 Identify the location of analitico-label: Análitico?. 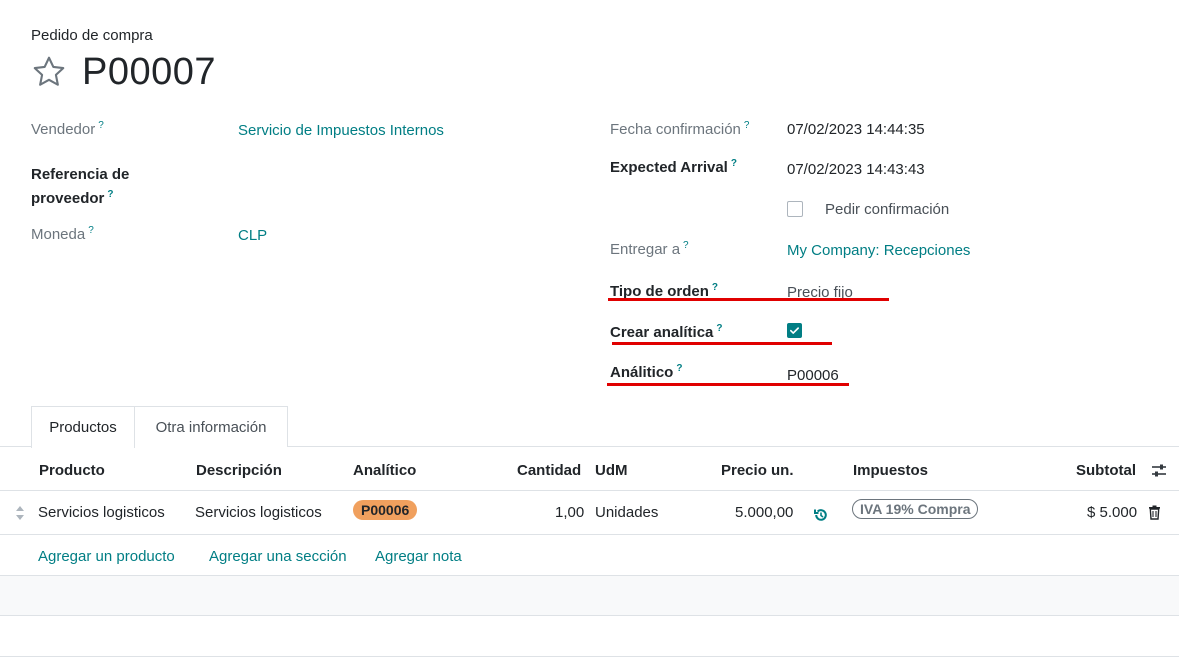
(646, 372).